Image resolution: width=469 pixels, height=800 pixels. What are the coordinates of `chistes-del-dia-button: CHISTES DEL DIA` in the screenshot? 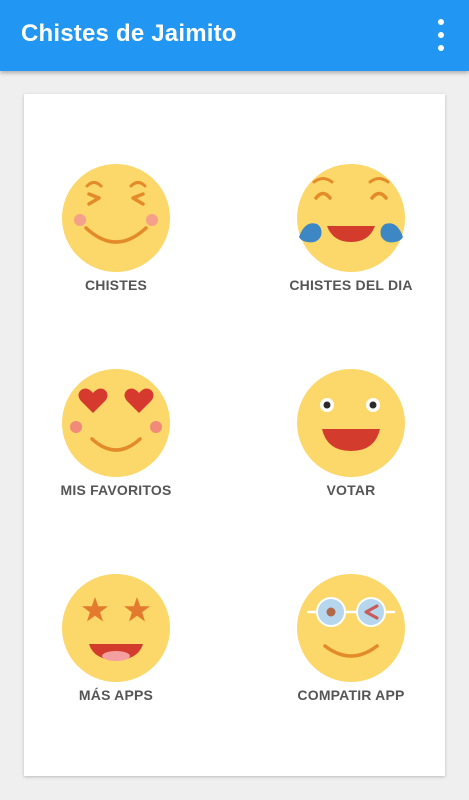 It's located at (351, 239).